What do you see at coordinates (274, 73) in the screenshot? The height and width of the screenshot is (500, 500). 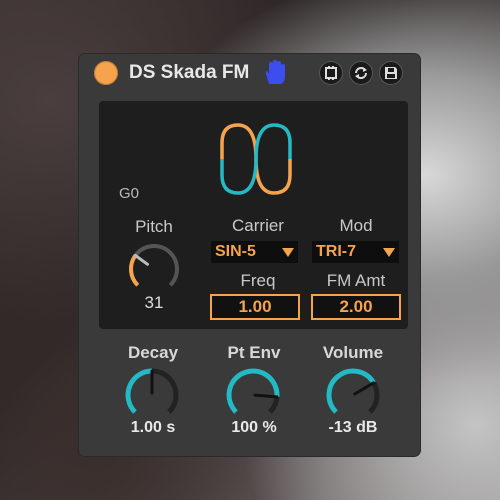 I see `hand-icon` at bounding box center [274, 73].